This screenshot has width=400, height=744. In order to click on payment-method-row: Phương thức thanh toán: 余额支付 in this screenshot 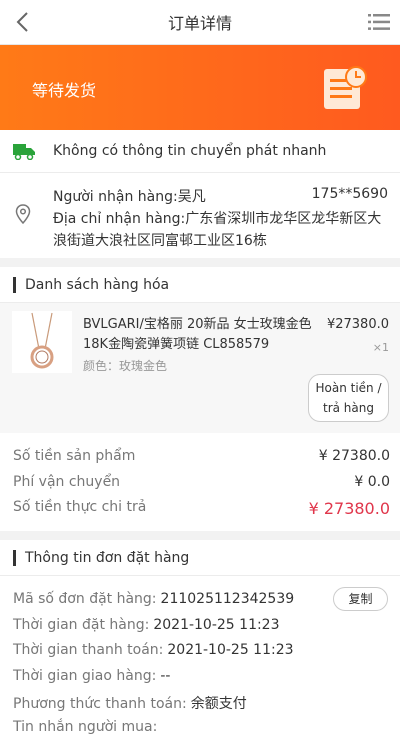, I will do `click(130, 703)`.